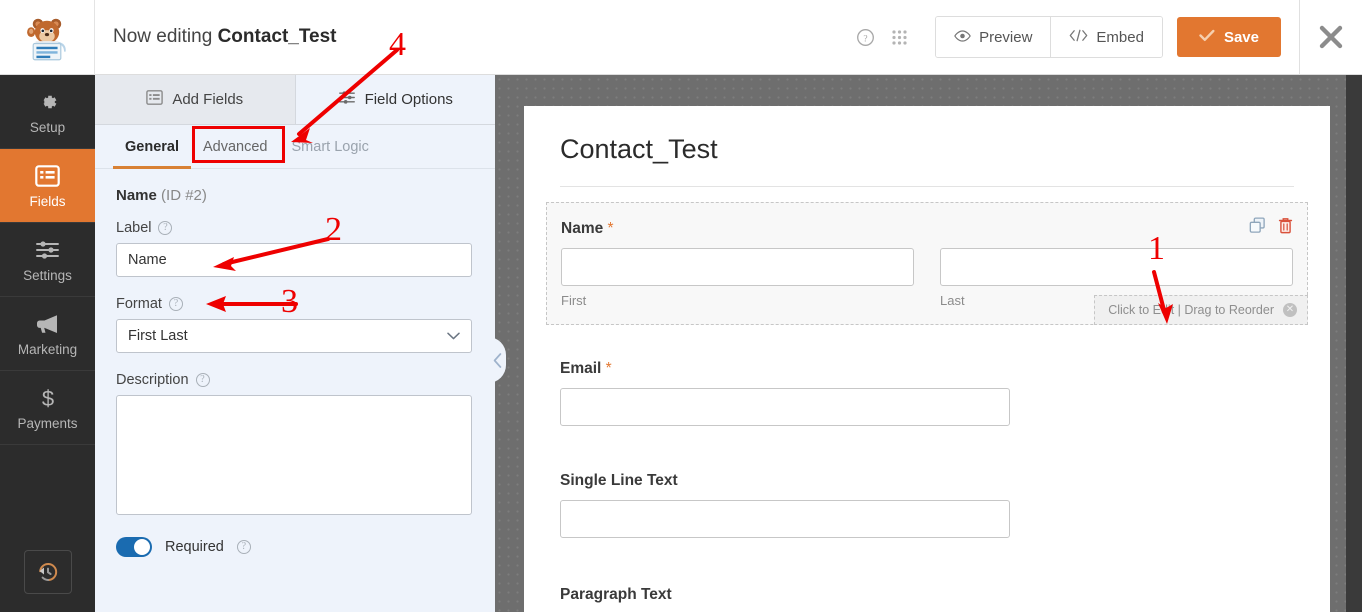 The height and width of the screenshot is (612, 1362). Describe the element at coordinates (47, 275) in the screenshot. I see `sidebar-item-label: Settings` at that location.